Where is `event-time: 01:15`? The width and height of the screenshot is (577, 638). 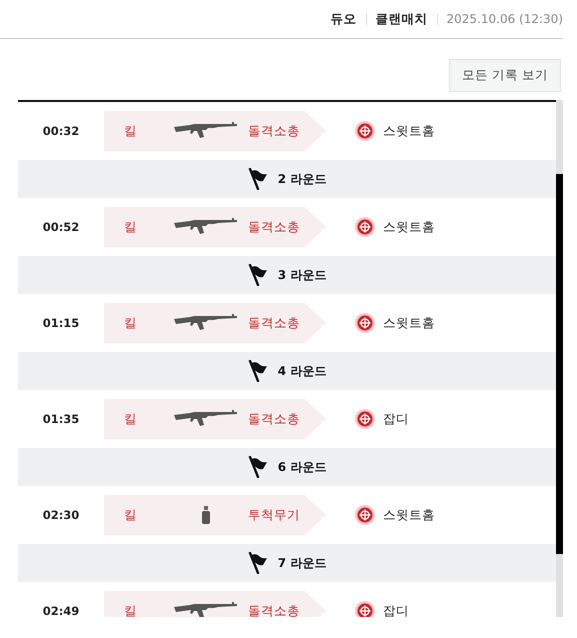 event-time: 01:15 is located at coordinates (61, 323).